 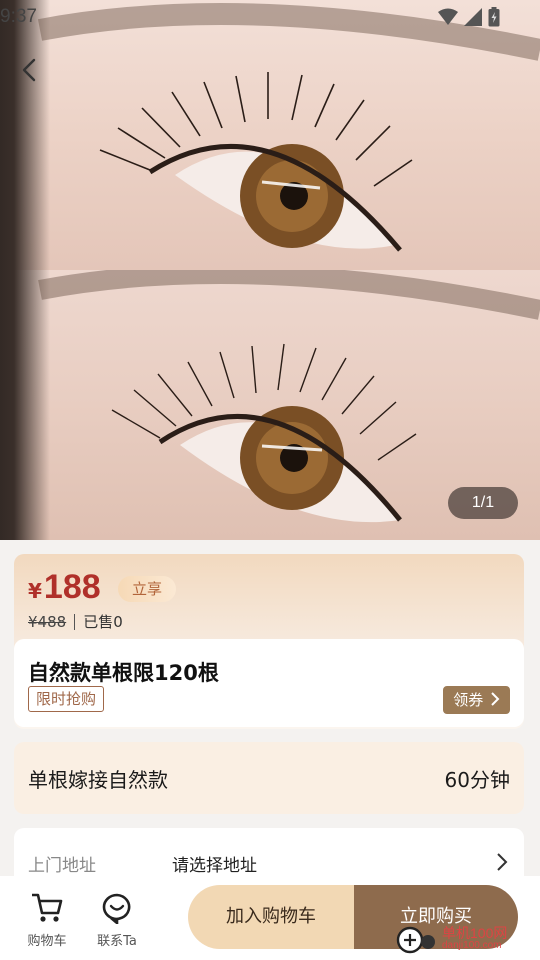 I want to click on contact-label: 联系Ta, so click(x=117, y=941).